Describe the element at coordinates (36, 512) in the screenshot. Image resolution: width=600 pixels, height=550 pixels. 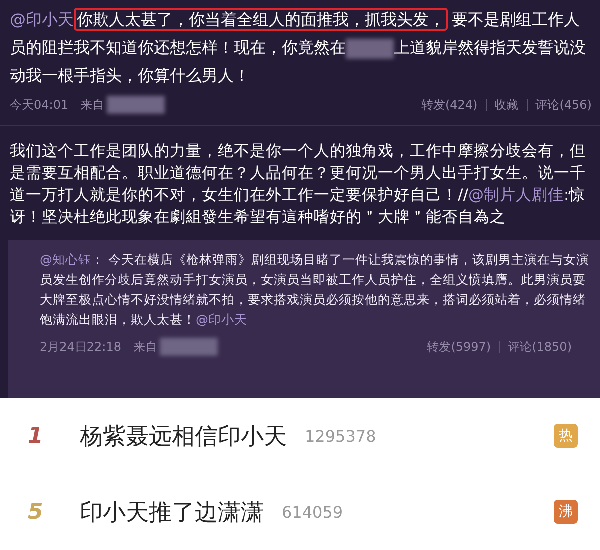
I see `rank-number: 5` at that location.